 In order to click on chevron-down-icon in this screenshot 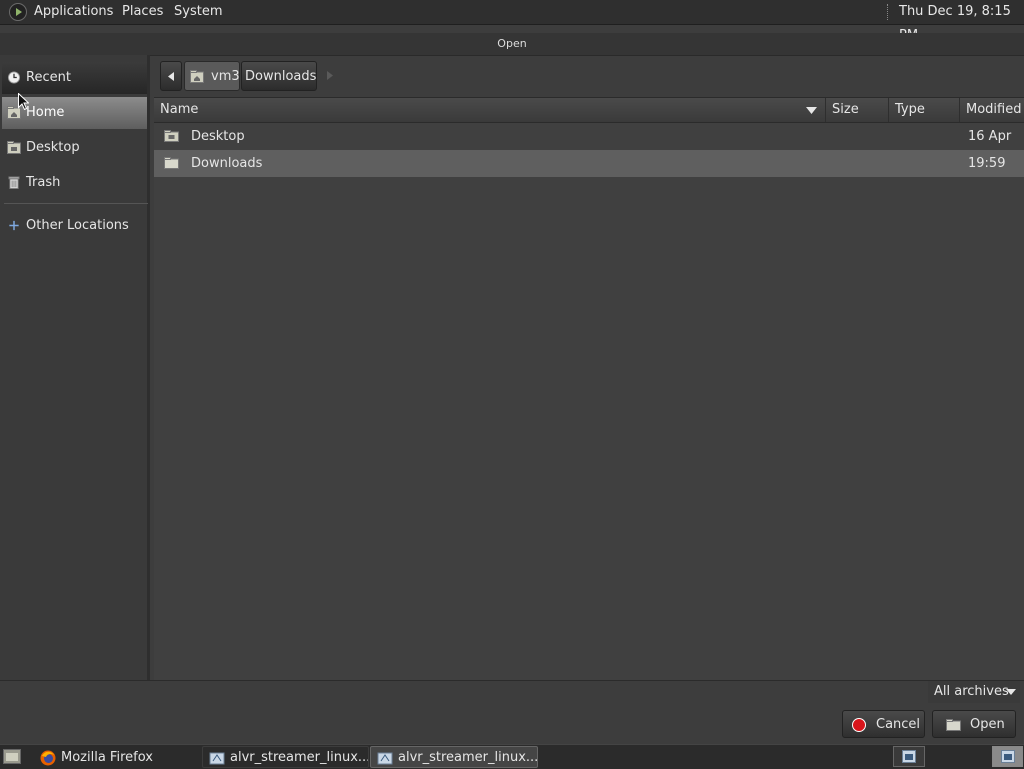, I will do `click(1011, 692)`.